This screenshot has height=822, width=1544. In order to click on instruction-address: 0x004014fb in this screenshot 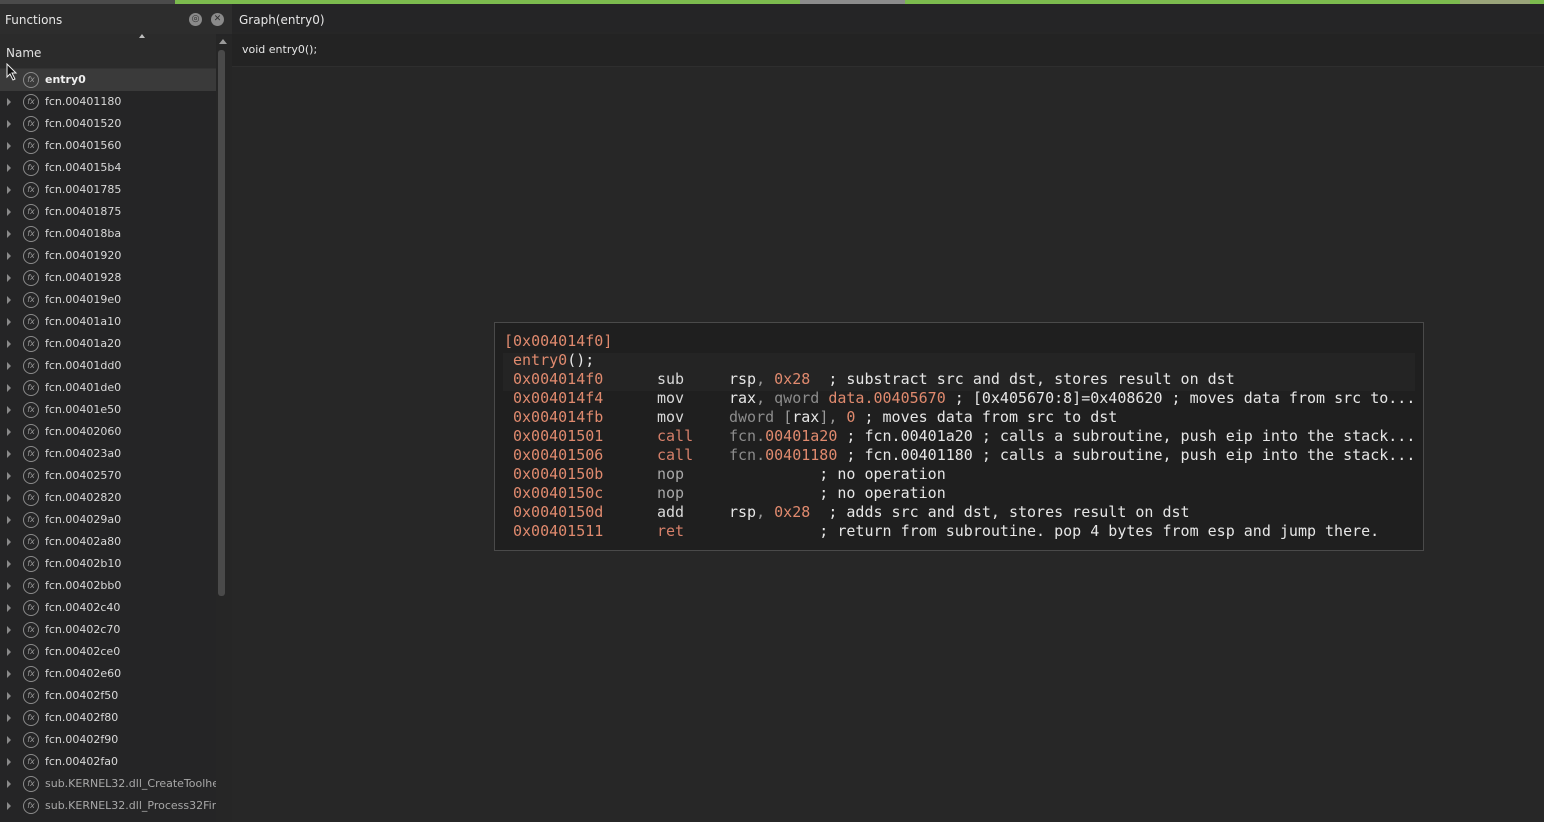, I will do `click(558, 417)`.